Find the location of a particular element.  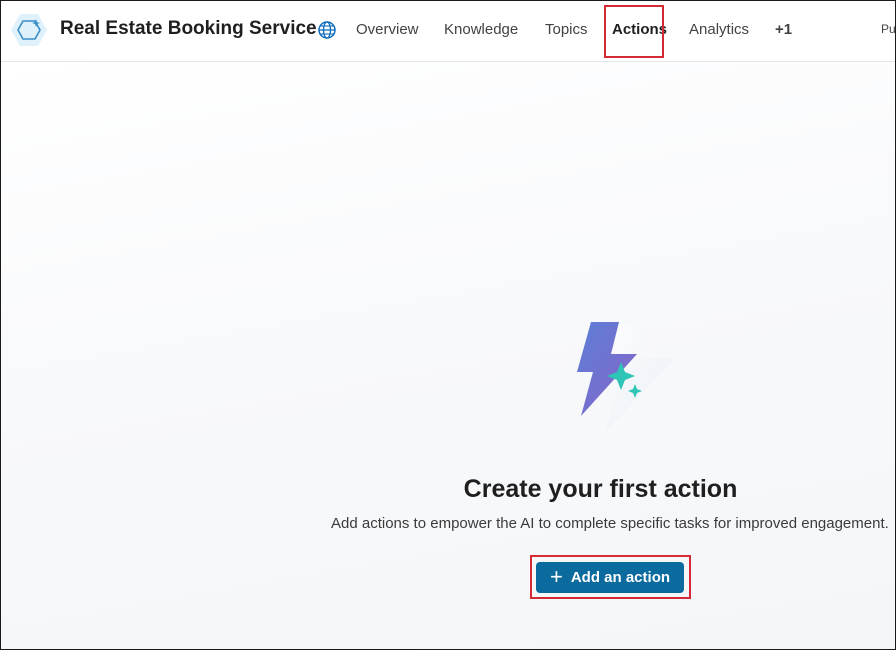

tab-analytics: Analytics is located at coordinates (719, 29).